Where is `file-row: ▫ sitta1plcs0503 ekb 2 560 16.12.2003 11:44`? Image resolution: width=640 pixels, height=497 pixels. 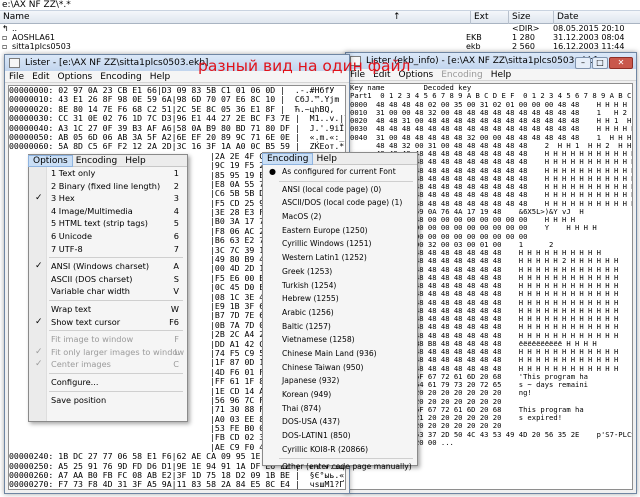
file-row: ▫ sitta1plcs0503 ekb 2 560 16.12.2003 11:44 is located at coordinates (320, 46).